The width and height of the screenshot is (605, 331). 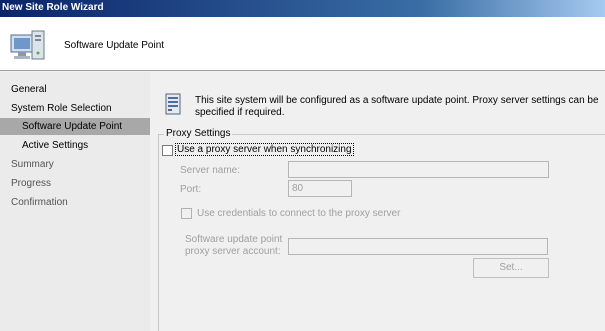 What do you see at coordinates (210, 170) in the screenshot?
I see `server-name-label: Server name:` at bounding box center [210, 170].